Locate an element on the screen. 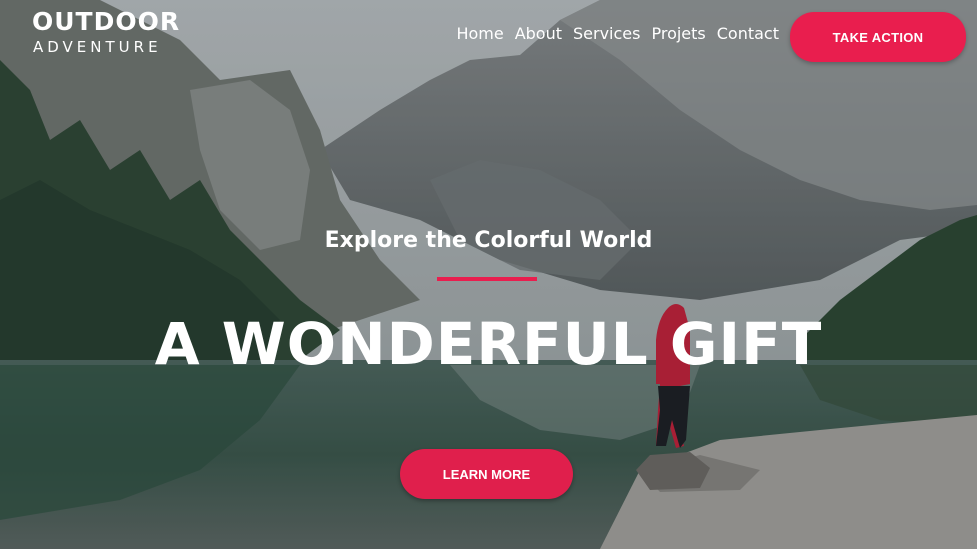 This screenshot has height=549, width=977. take-action-button: TAKE ACTION is located at coordinates (878, 37).